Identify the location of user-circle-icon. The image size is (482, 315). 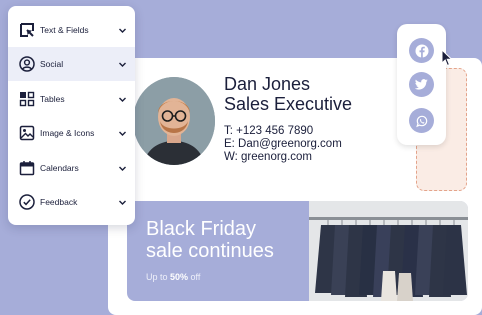
(27, 64).